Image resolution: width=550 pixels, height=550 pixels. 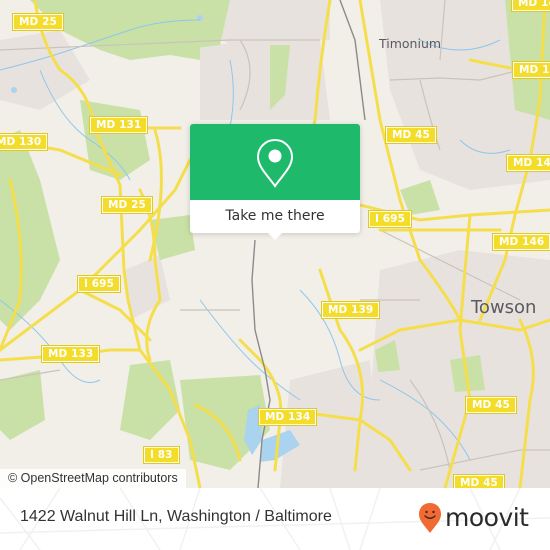 I want to click on moovit-wordmark: moovit, so click(x=487, y=517).